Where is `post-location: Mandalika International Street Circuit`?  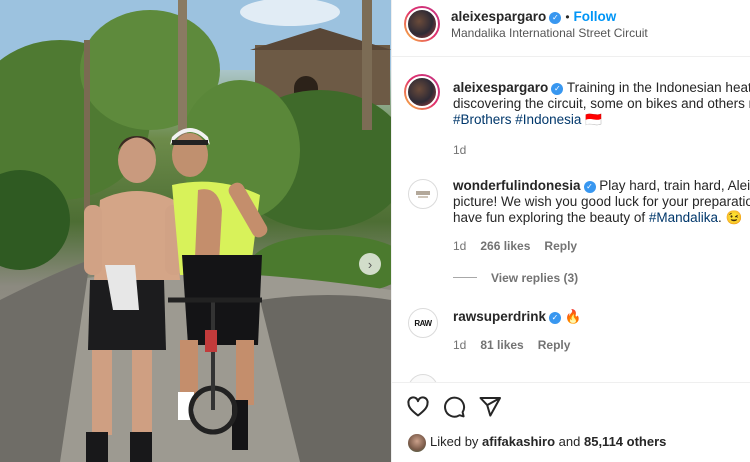 post-location: Mandalika International Street Circuit is located at coordinates (549, 33).